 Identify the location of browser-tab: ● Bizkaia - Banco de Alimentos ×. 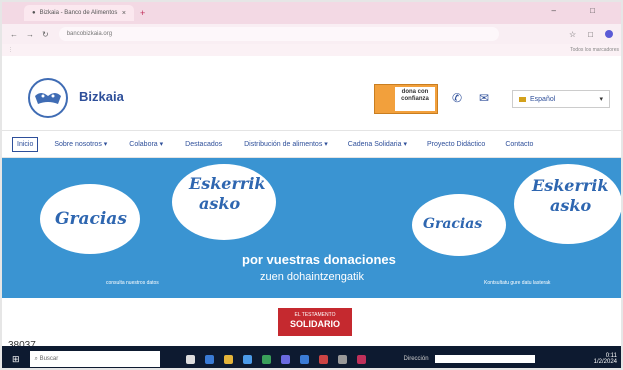
(79, 13).